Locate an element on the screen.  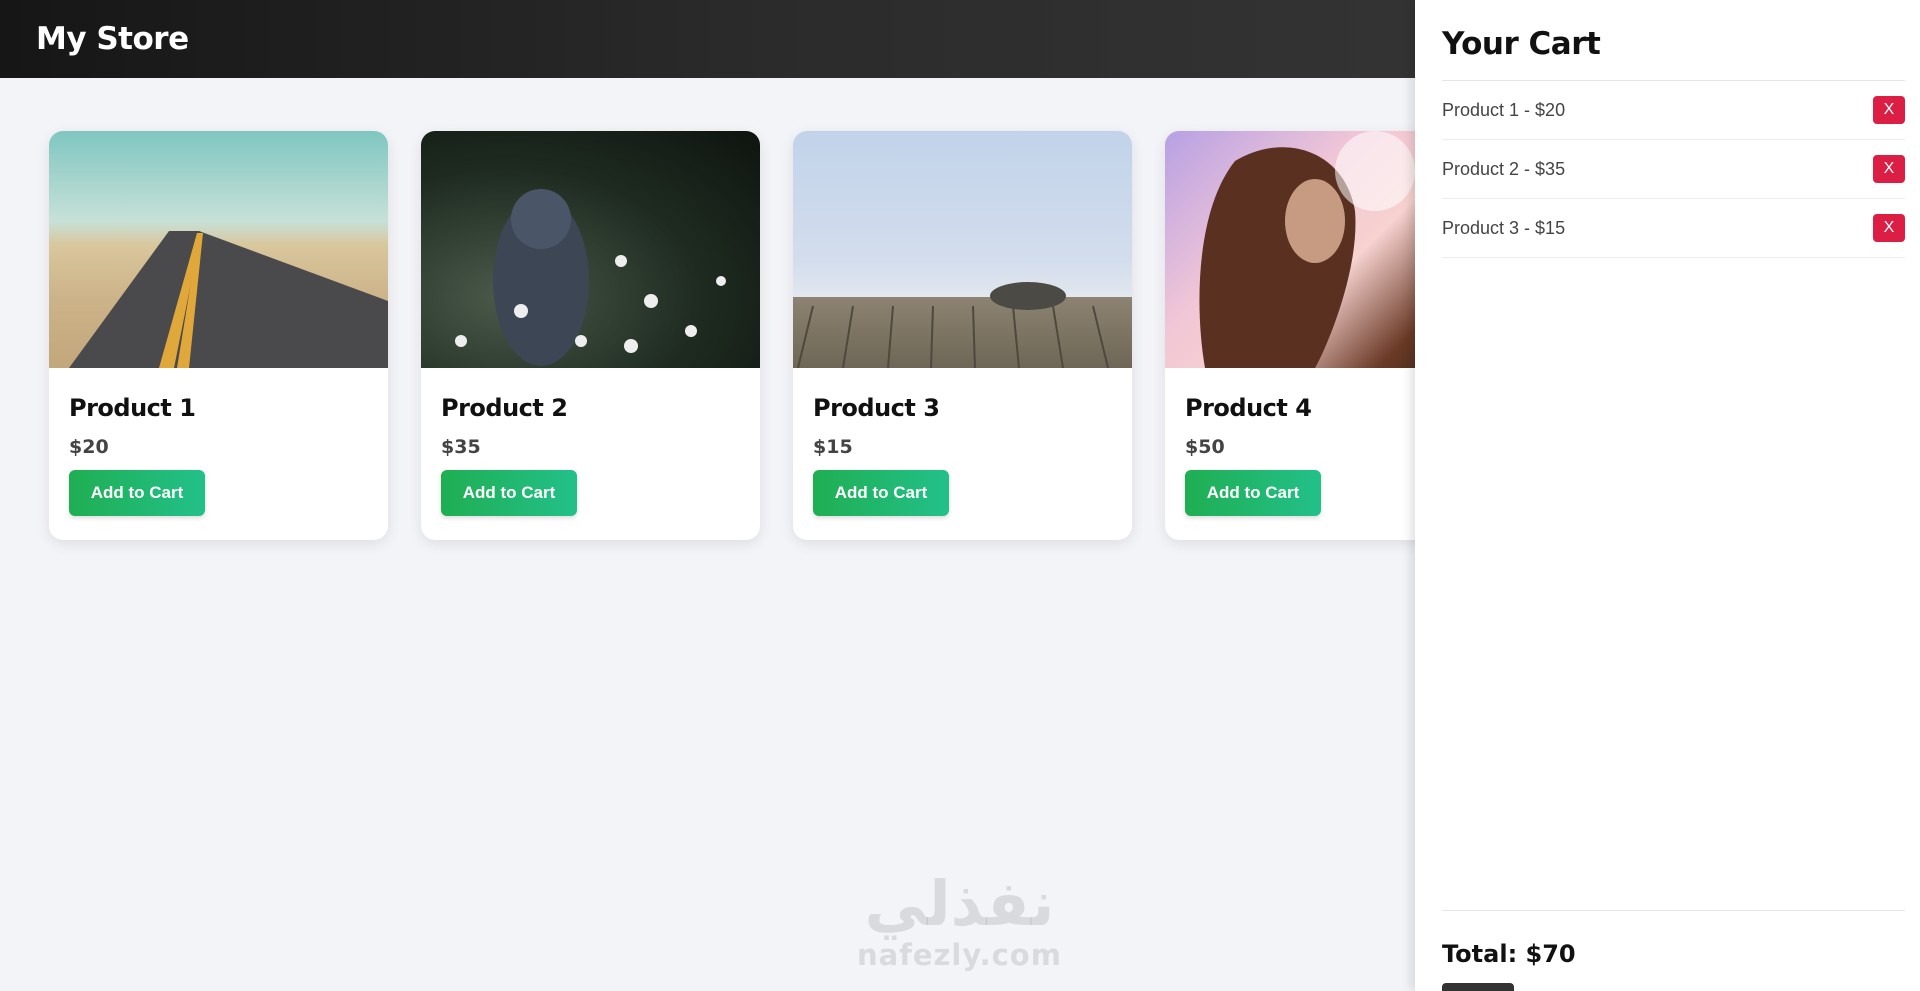
watermark-latin: nafezly.com is located at coordinates (959, 955).